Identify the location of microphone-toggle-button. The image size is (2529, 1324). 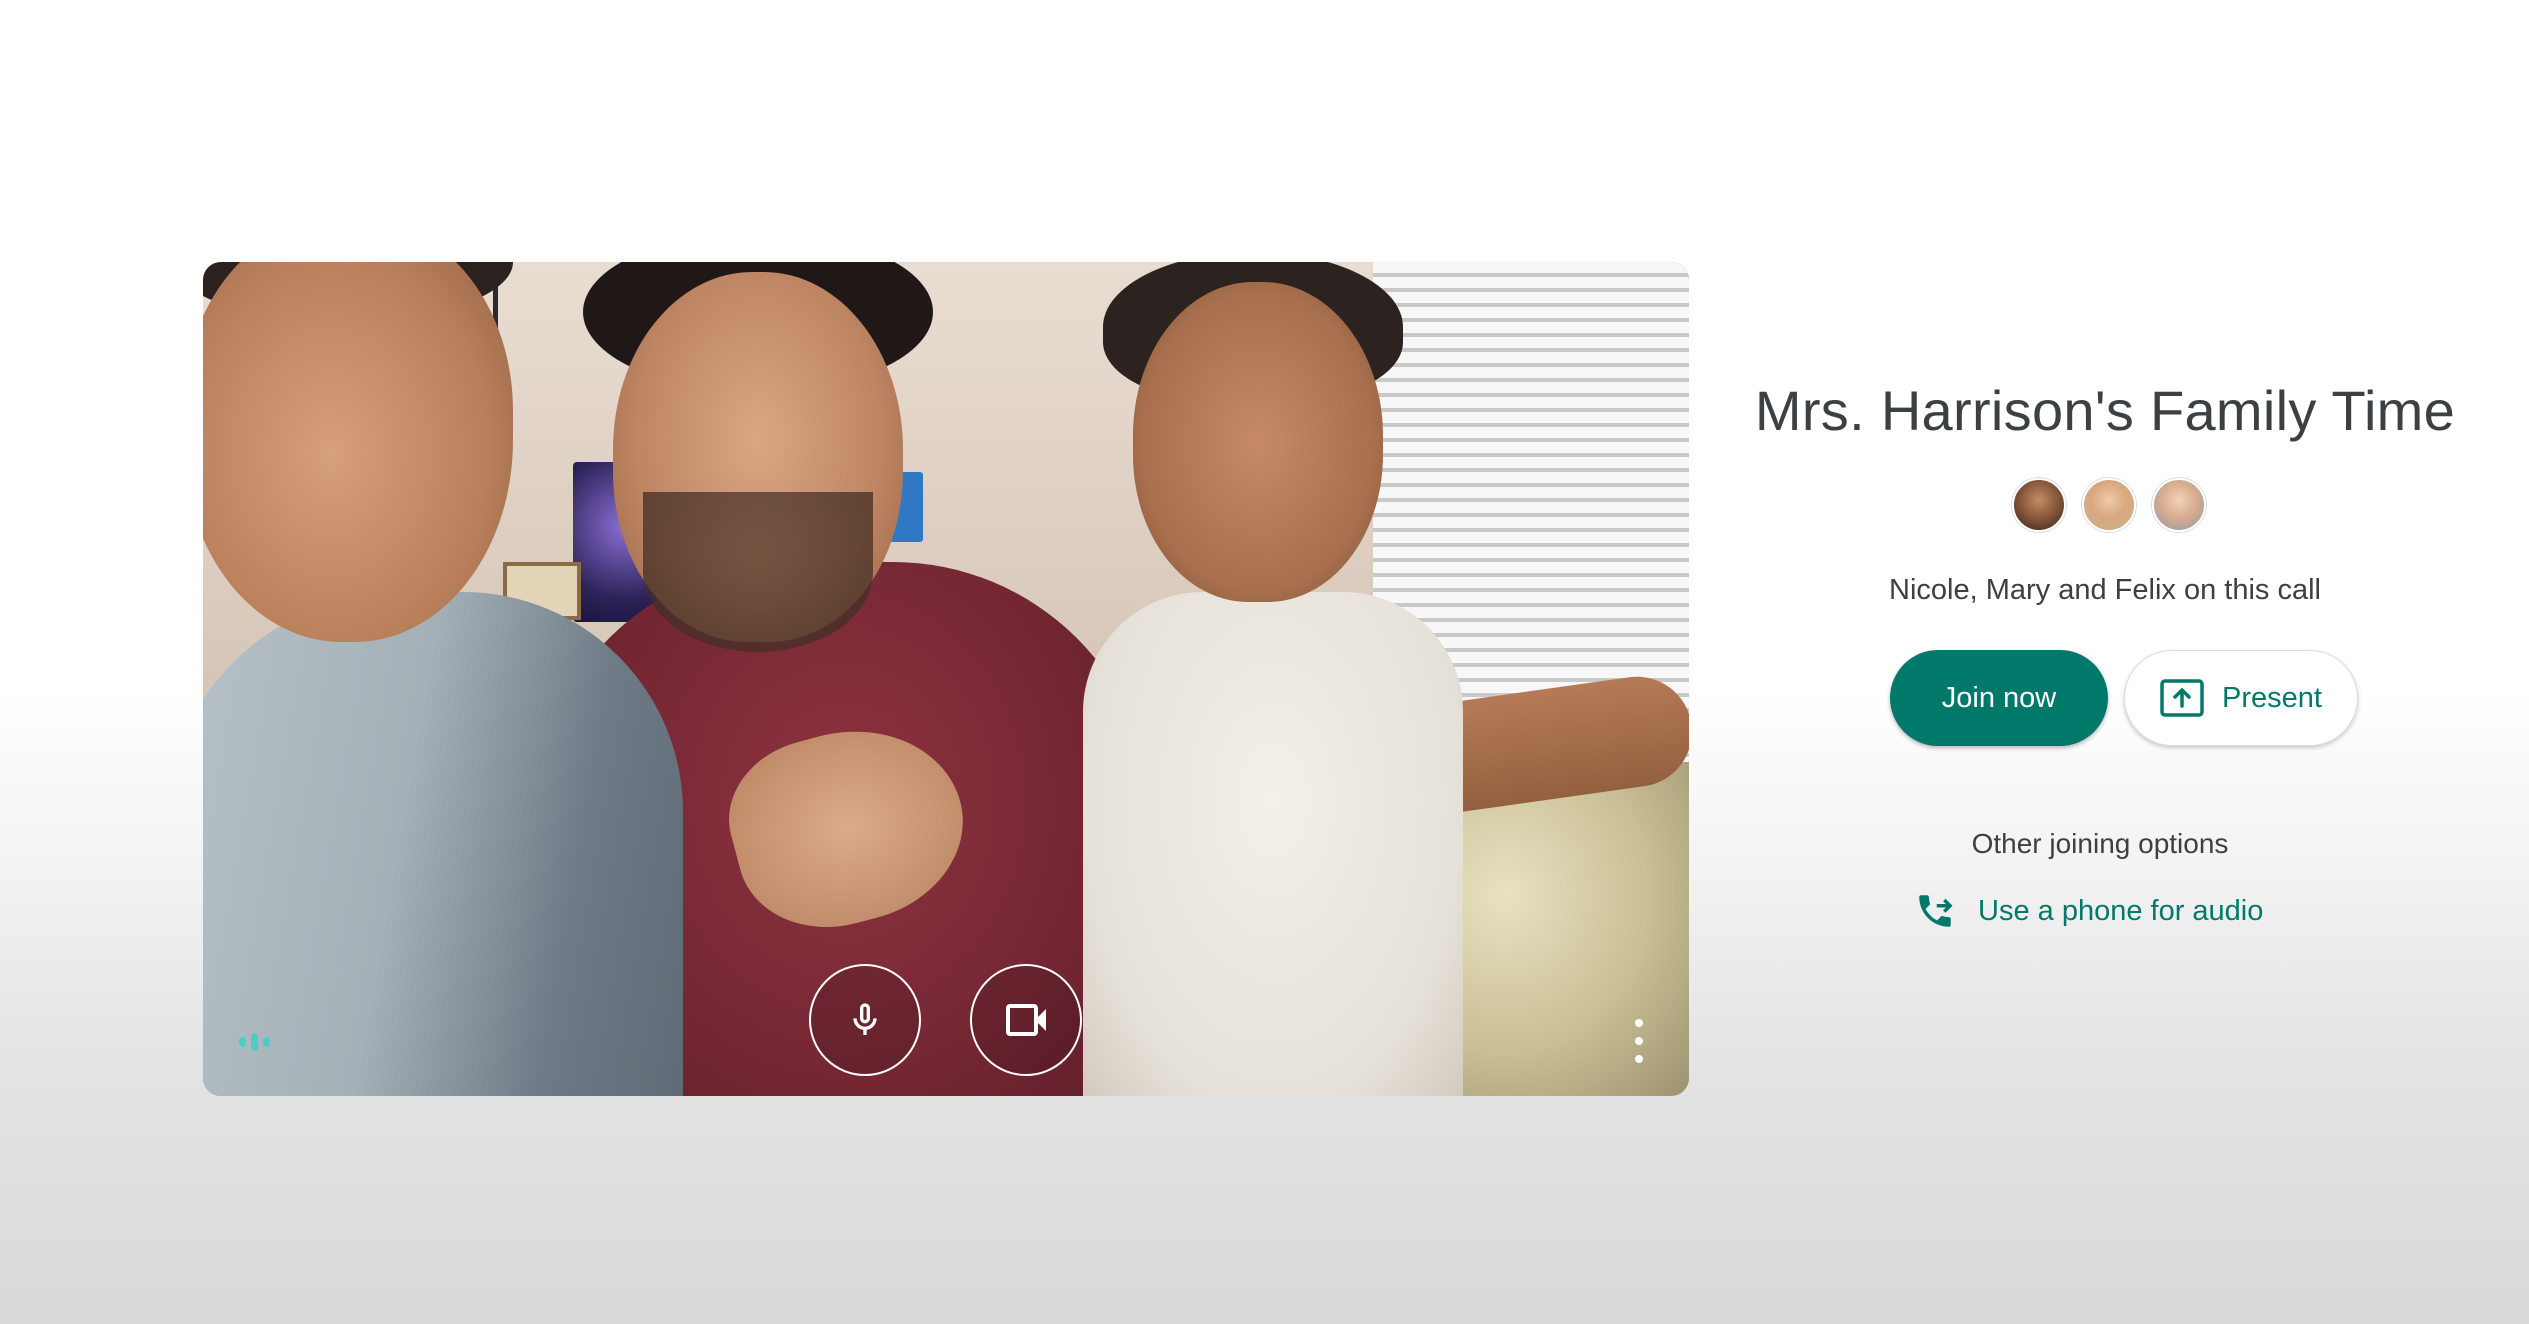
(865, 1020).